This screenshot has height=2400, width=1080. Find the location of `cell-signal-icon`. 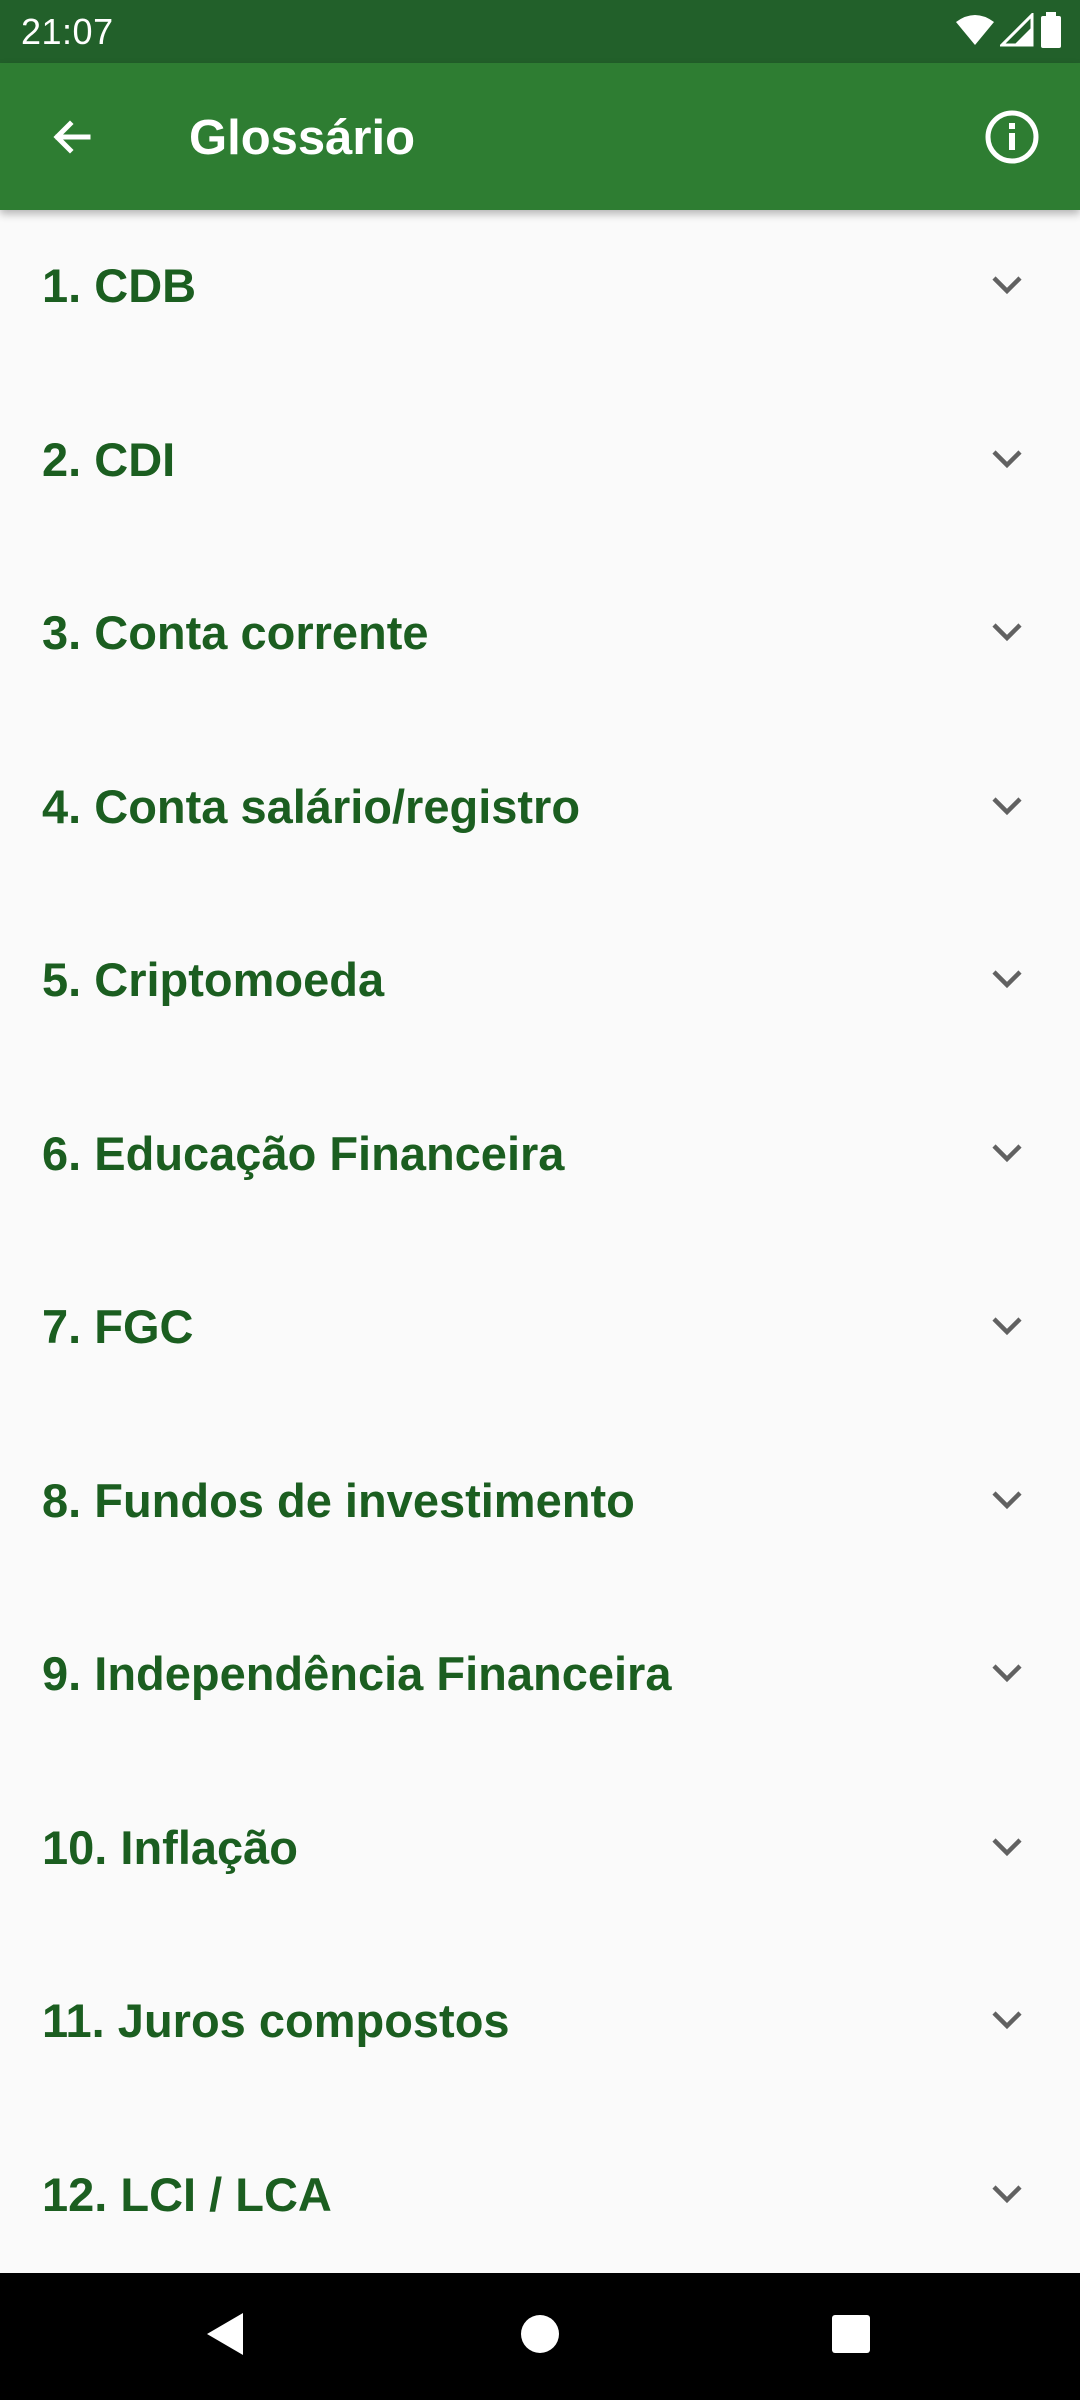

cell-signal-icon is located at coordinates (1016, 31).